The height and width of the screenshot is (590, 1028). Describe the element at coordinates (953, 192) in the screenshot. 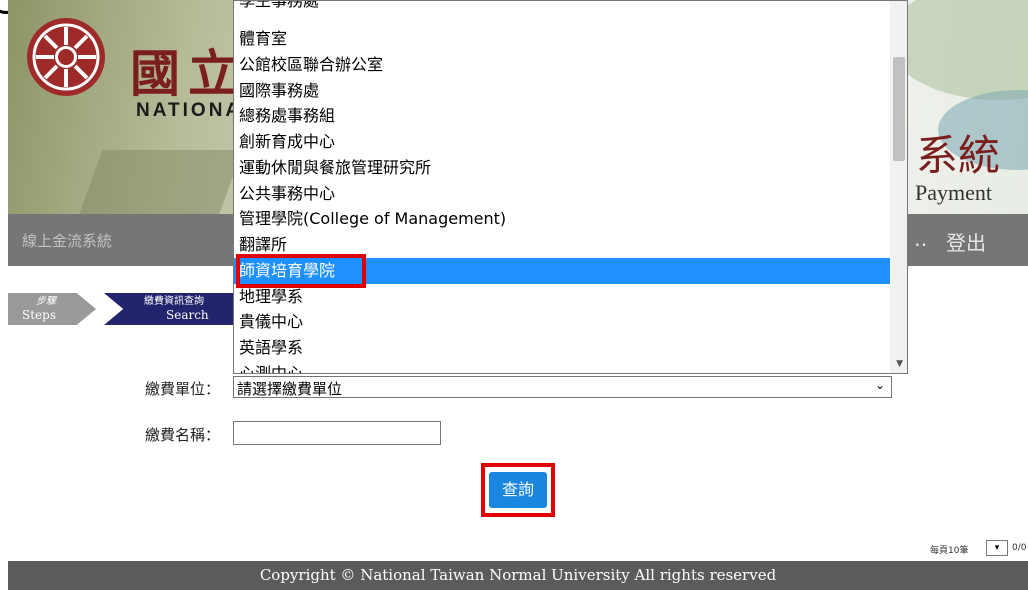

I see `system-title-en: Payment` at that location.